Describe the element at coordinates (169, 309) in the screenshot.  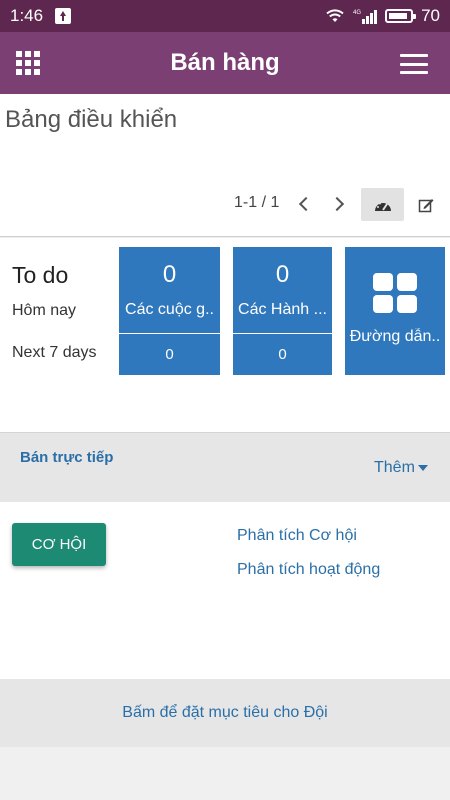
I see `meetings-tile-label: Các cuộc g..` at that location.